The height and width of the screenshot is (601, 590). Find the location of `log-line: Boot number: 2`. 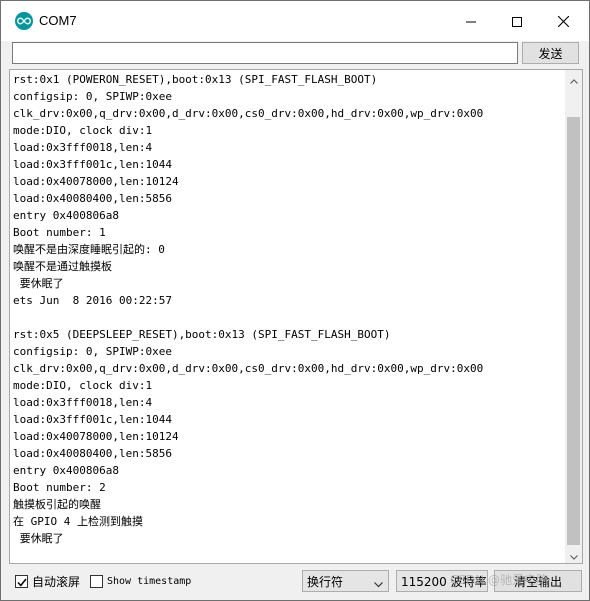

log-line: Boot number: 2 is located at coordinates (59, 487).